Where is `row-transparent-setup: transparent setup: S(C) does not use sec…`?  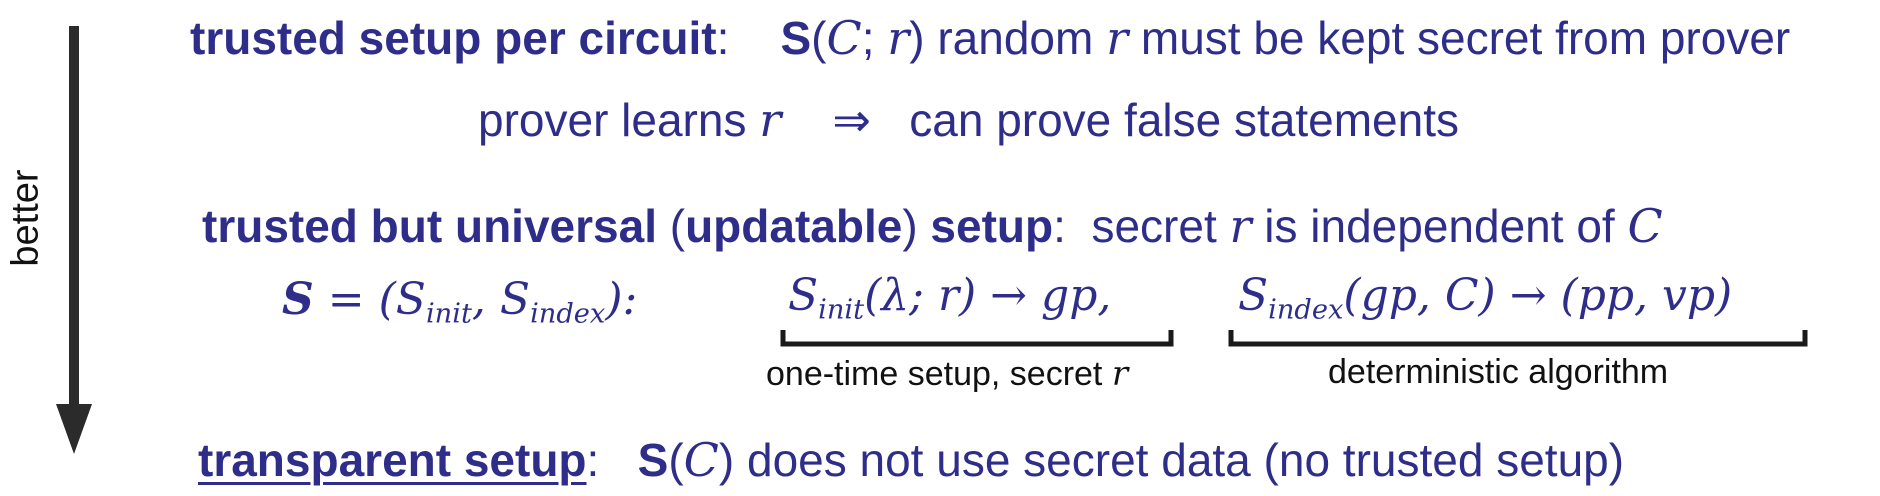
row-transparent-setup: transparent setup: S(C) does not use sec… is located at coordinates (911, 460).